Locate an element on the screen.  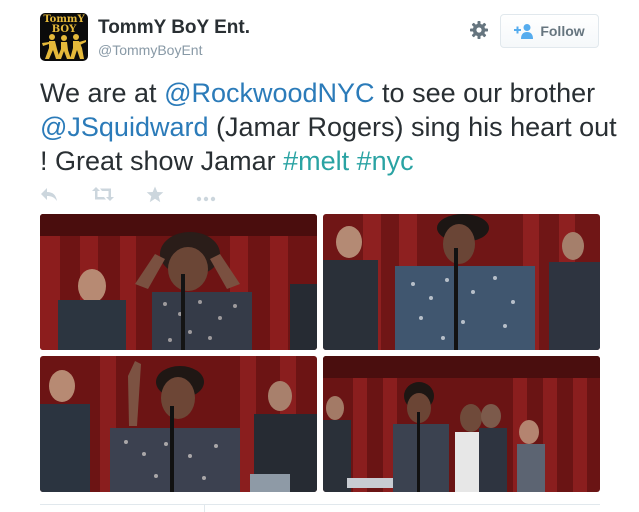
gear-icon is located at coordinates (479, 30).